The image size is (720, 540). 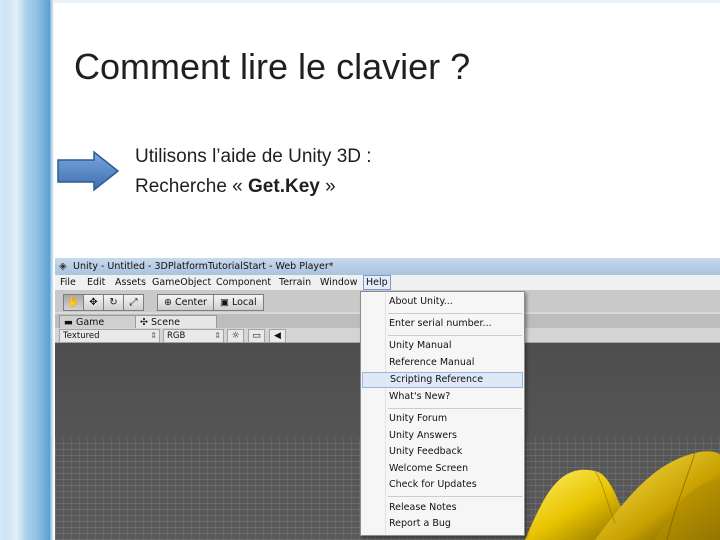 What do you see at coordinates (130, 282) in the screenshot?
I see `menu-assets: Assets` at bounding box center [130, 282].